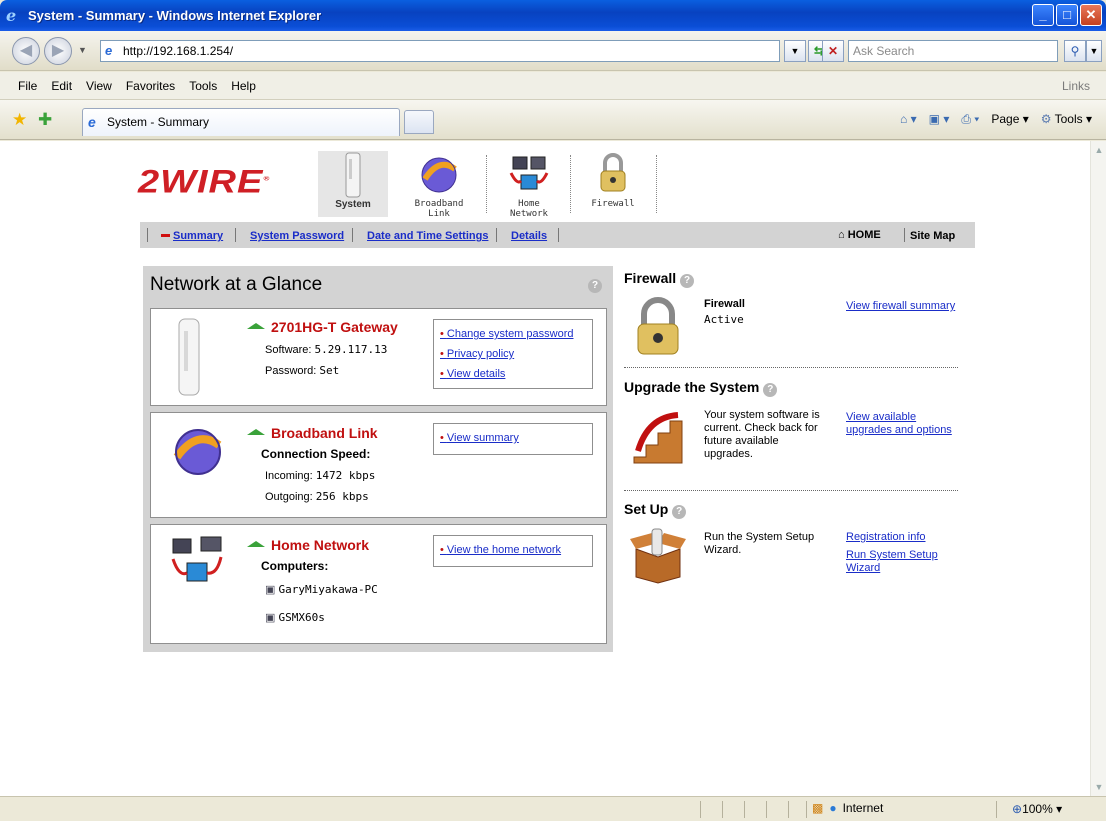  Describe the element at coordinates (791, 388) in the screenshot. I see `upgrade-heading: Upgrade the System ?` at that location.